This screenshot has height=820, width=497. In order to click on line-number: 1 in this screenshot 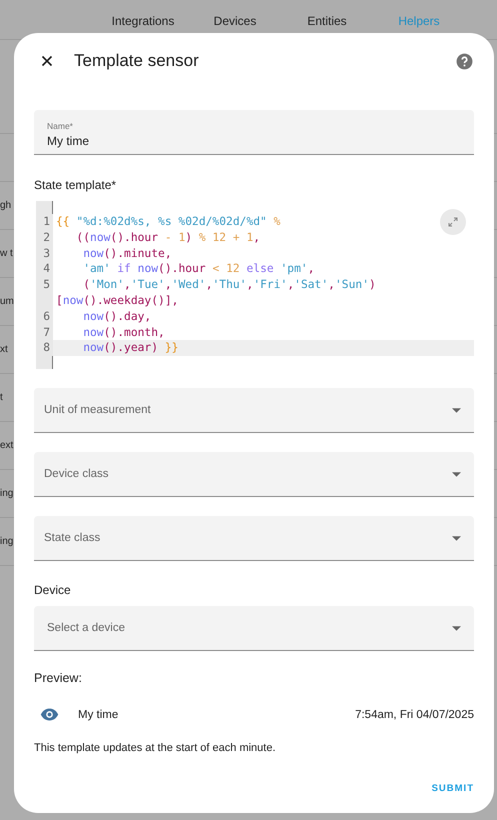, I will do `click(46, 221)`.